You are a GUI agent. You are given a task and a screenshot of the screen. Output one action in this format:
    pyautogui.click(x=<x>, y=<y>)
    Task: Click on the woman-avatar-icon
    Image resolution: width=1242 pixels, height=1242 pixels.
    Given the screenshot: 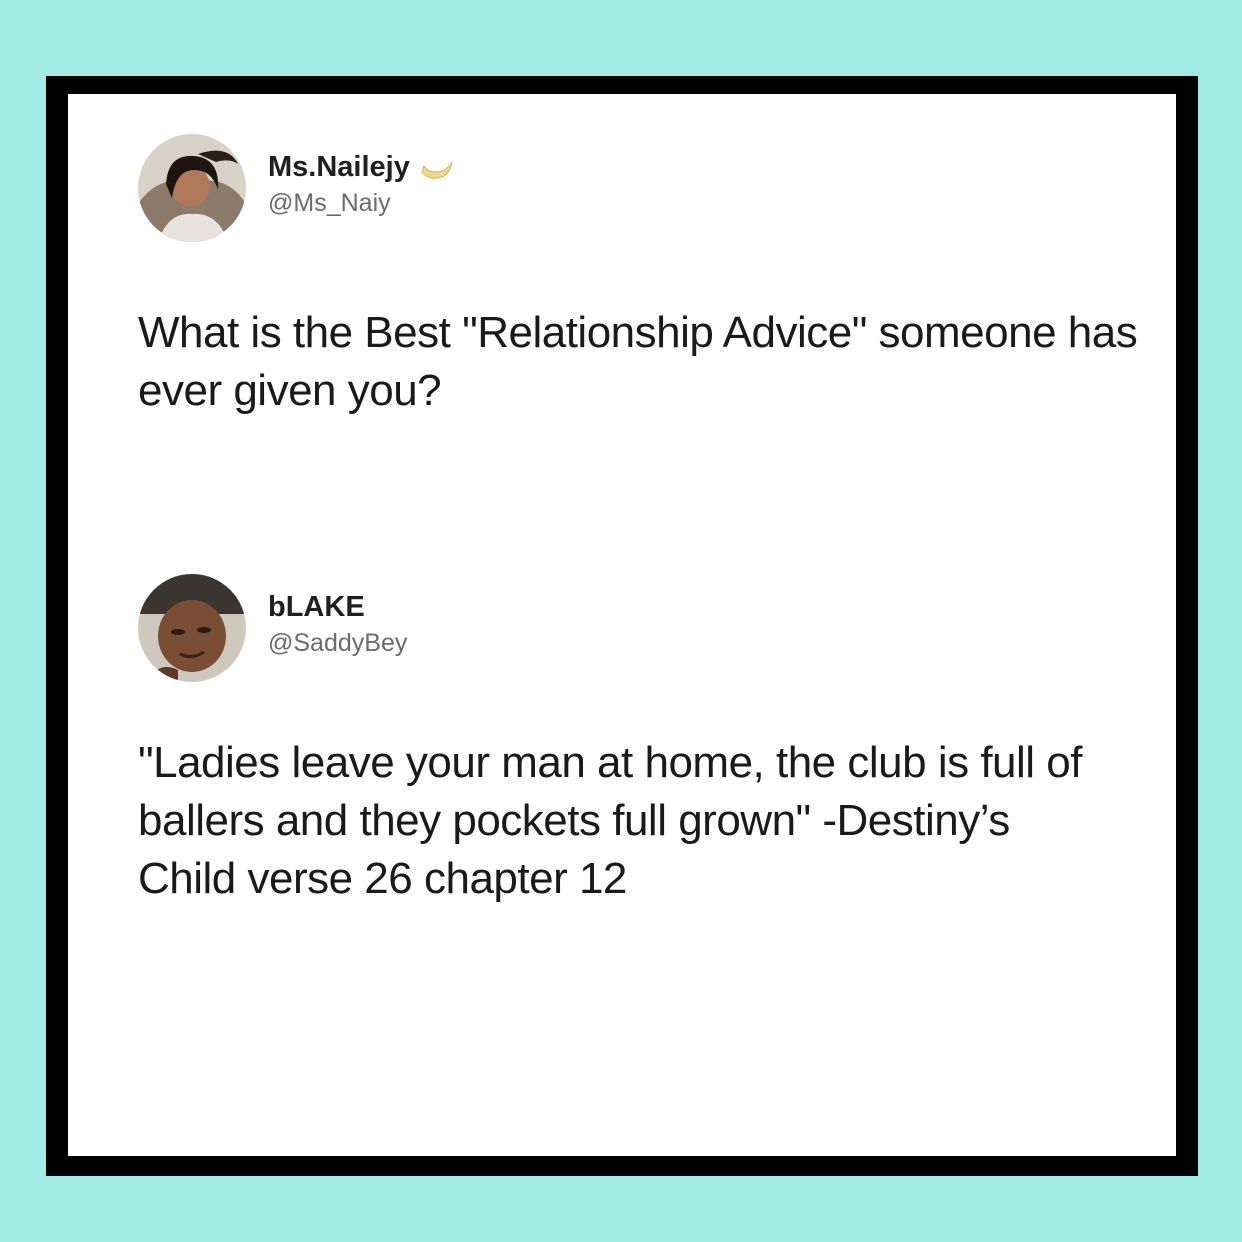 What is the action you would take?
    pyautogui.click(x=192, y=188)
    